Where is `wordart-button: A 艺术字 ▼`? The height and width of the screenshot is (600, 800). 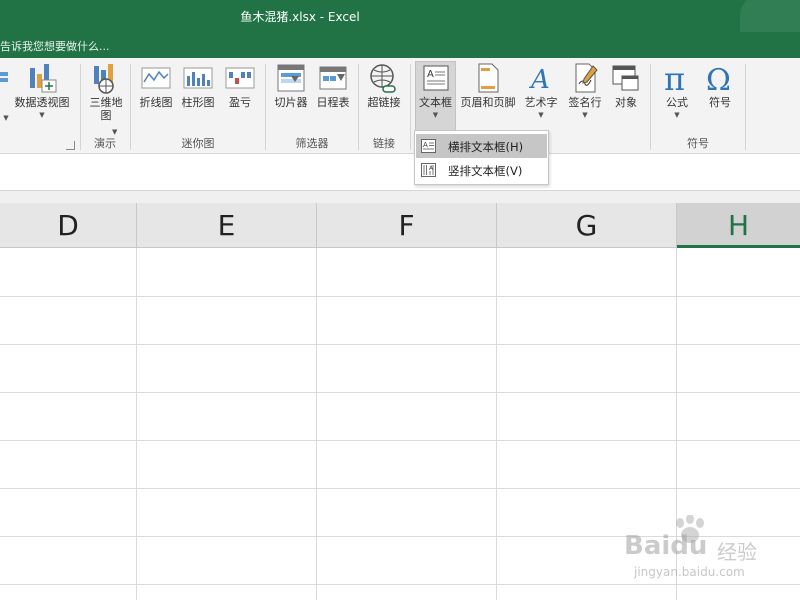
wordart-button: A 艺术字 ▼ is located at coordinates (541, 90).